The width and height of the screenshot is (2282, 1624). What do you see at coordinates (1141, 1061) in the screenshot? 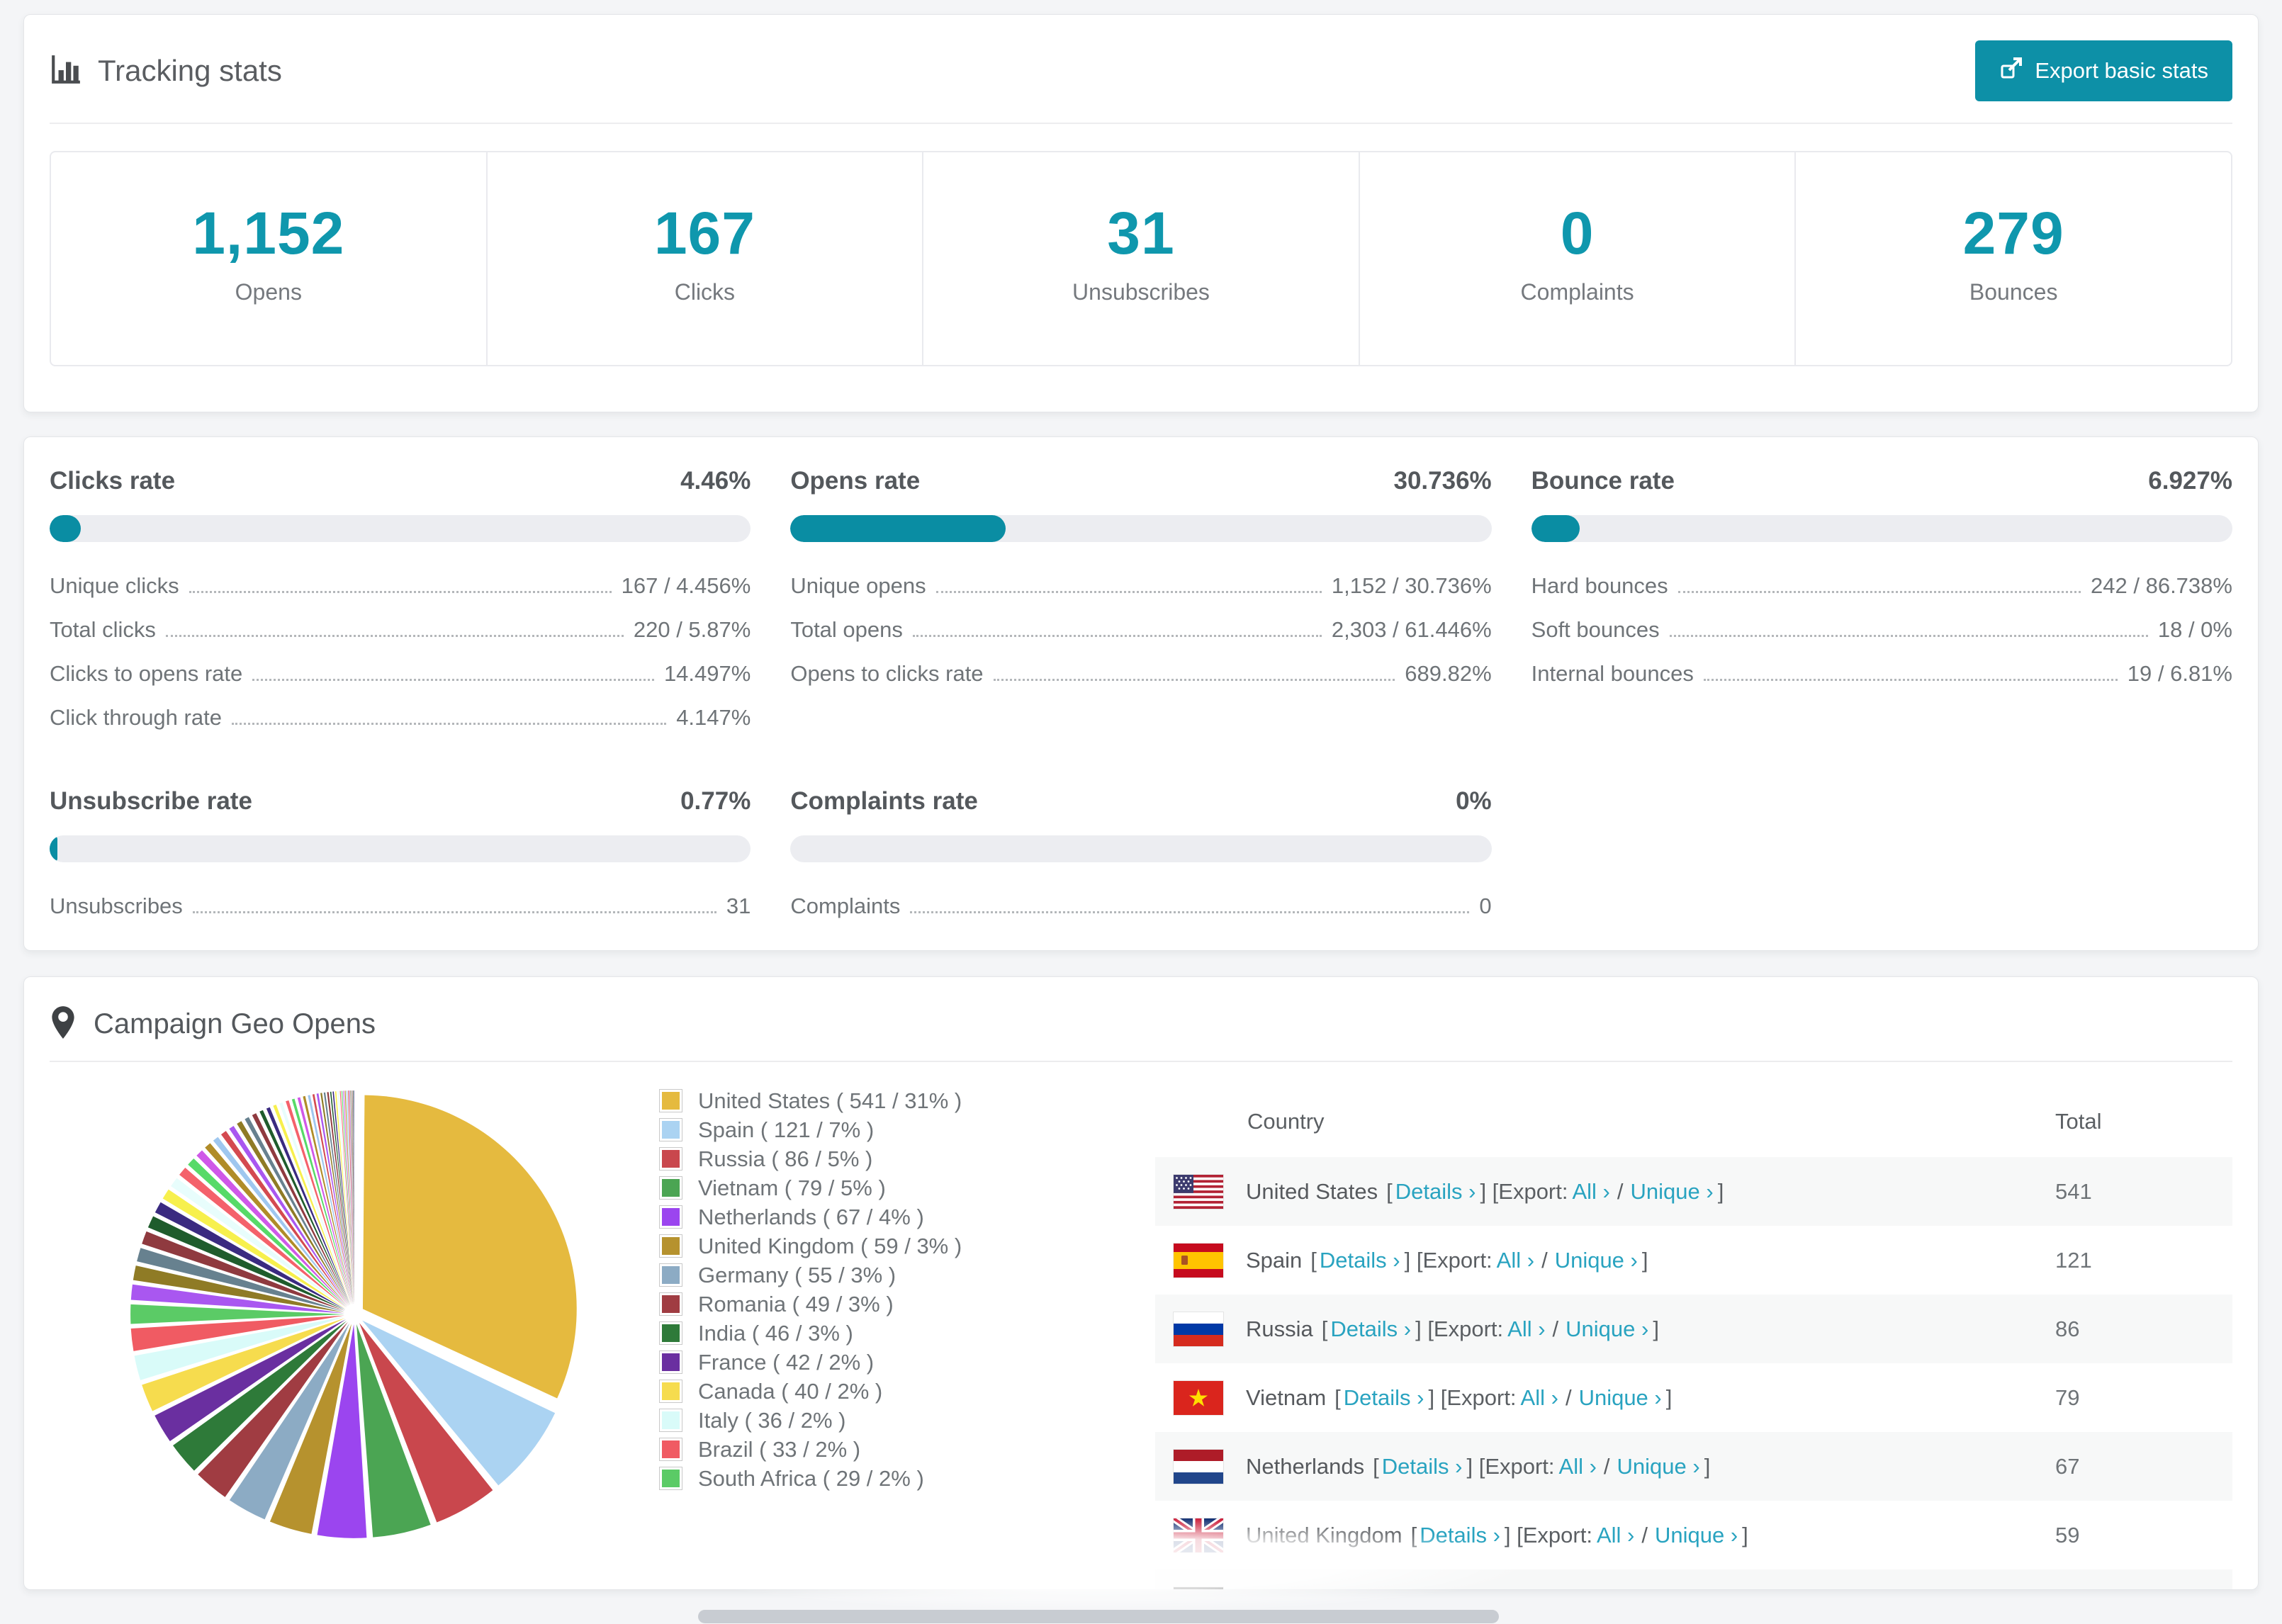
I see `geo-divider` at bounding box center [1141, 1061].